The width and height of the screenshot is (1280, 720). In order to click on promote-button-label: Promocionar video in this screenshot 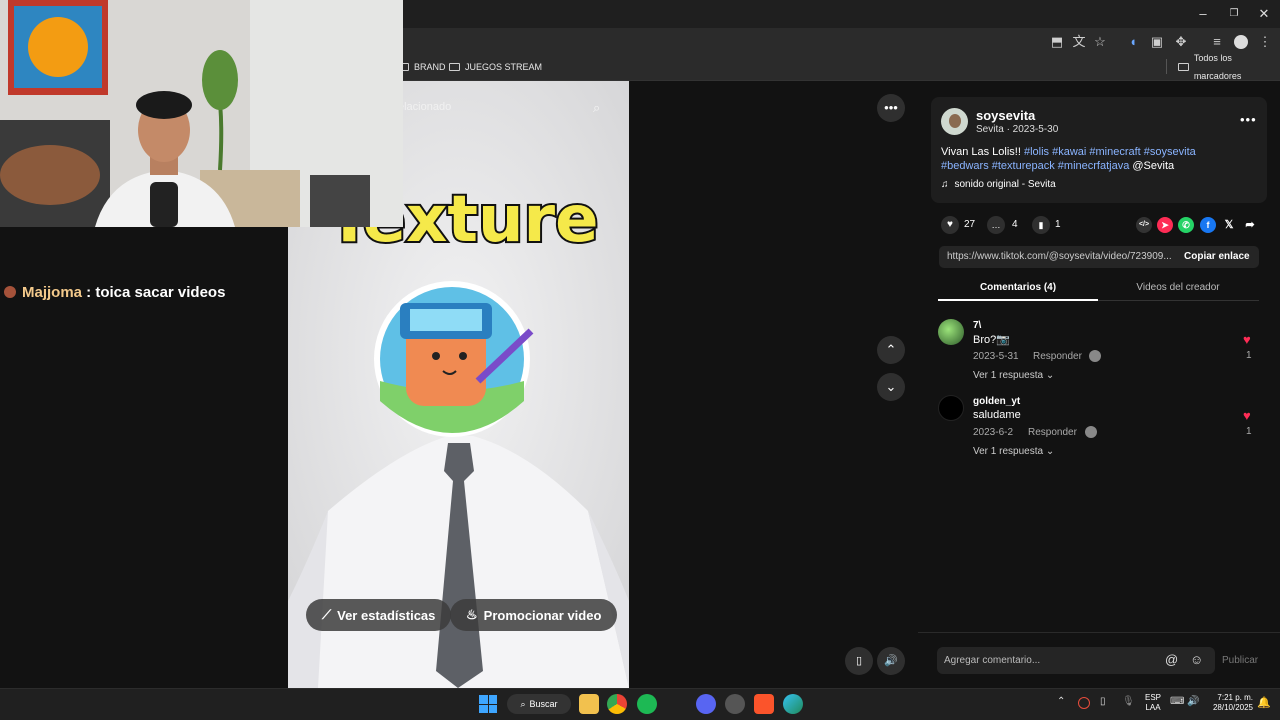, I will do `click(542, 615)`.